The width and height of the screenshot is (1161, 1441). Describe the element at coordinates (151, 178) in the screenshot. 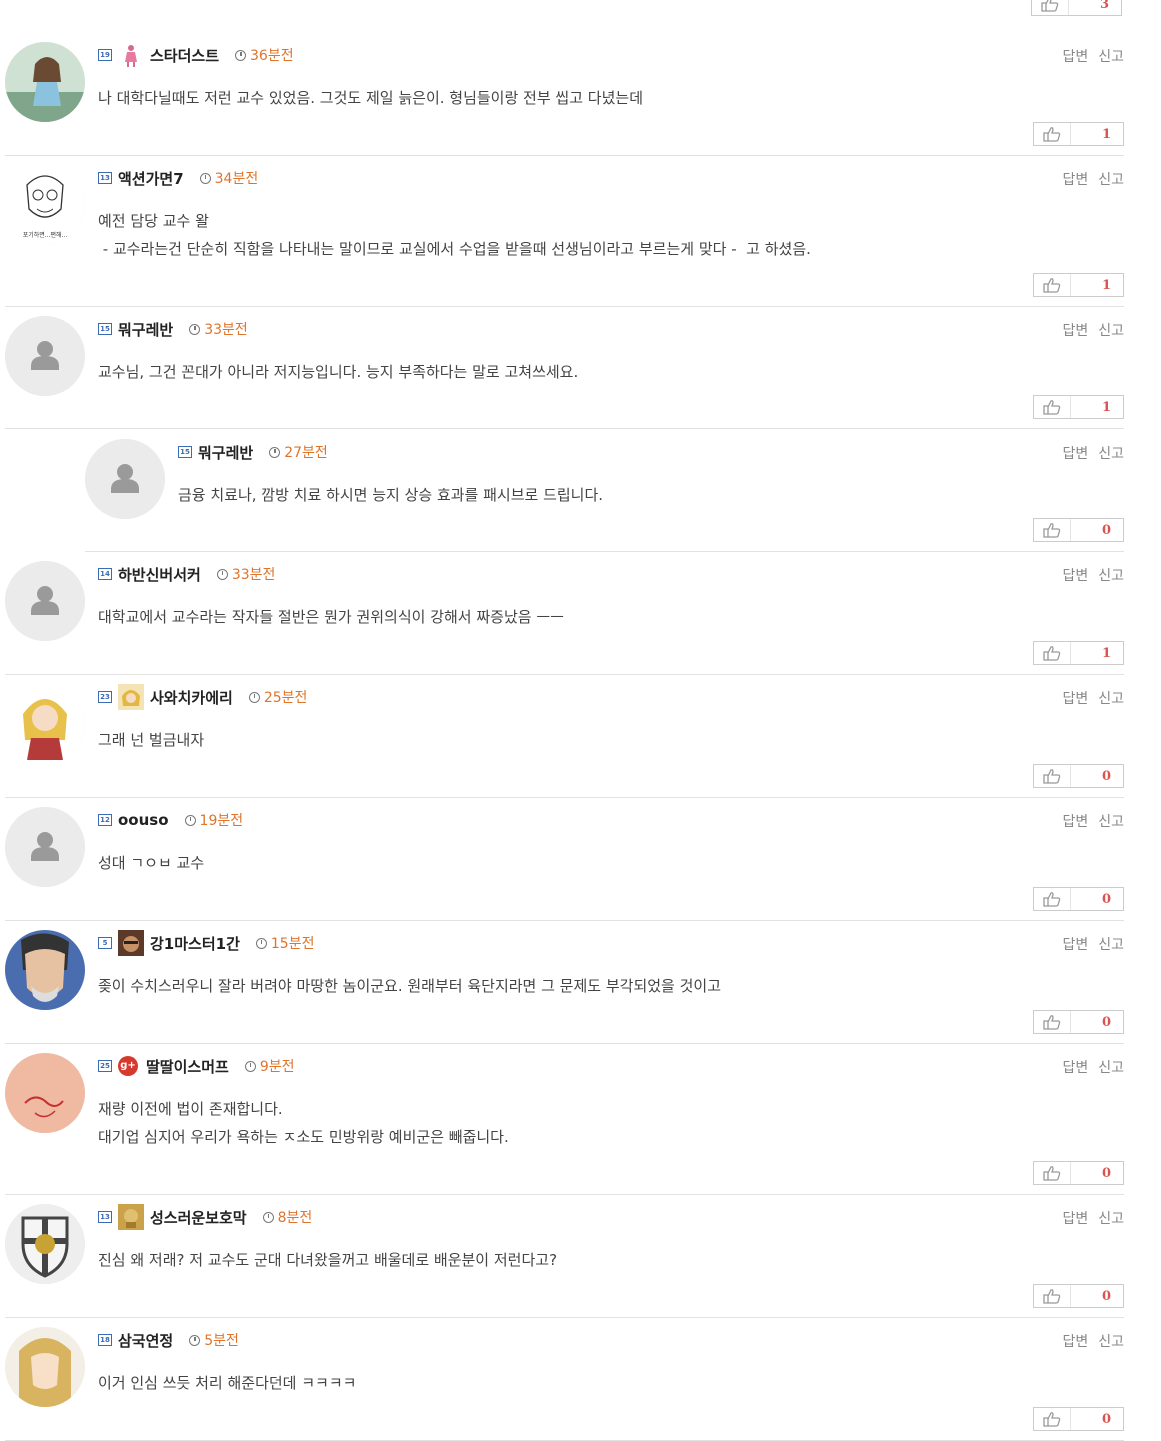

I see `user-nickname: 액션가면7` at that location.